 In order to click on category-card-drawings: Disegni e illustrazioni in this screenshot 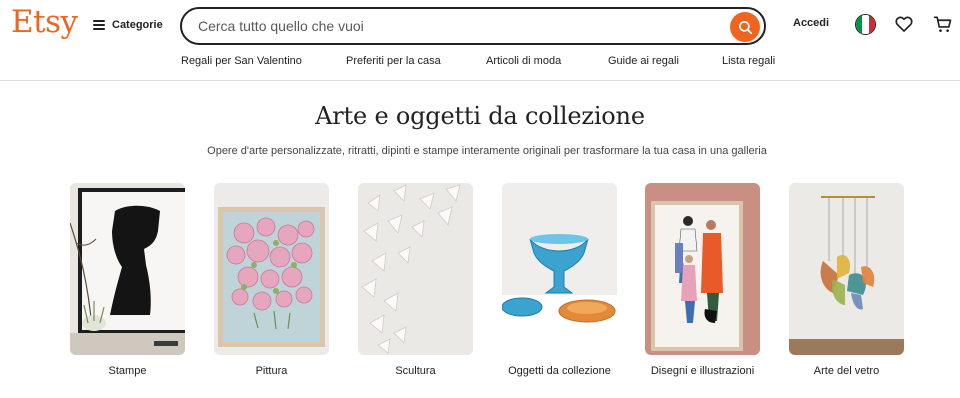, I will do `click(702, 280)`.